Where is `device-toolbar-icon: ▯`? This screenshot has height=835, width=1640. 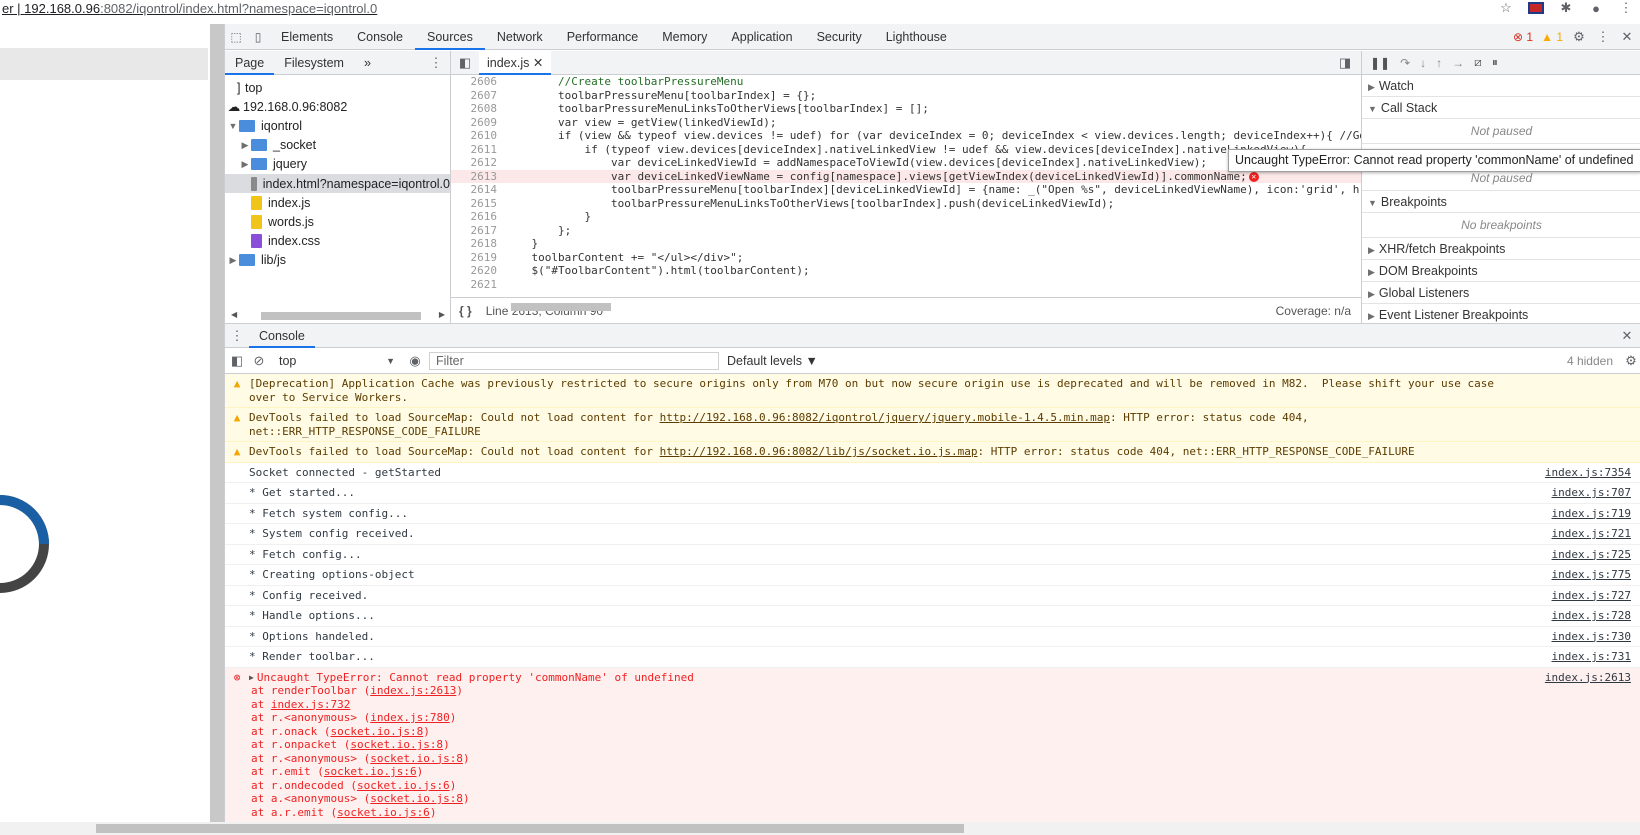 device-toolbar-icon: ▯ is located at coordinates (258, 37).